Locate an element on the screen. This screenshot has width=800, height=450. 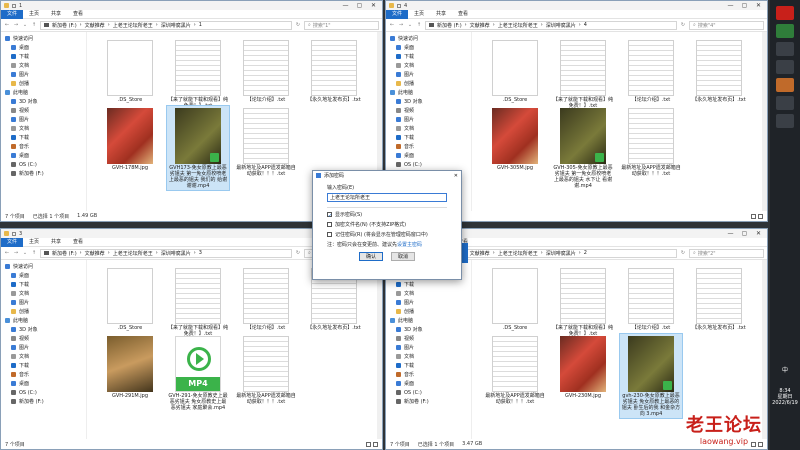
password-input: 上老王论坛所老王 is located at coordinates (387, 197).